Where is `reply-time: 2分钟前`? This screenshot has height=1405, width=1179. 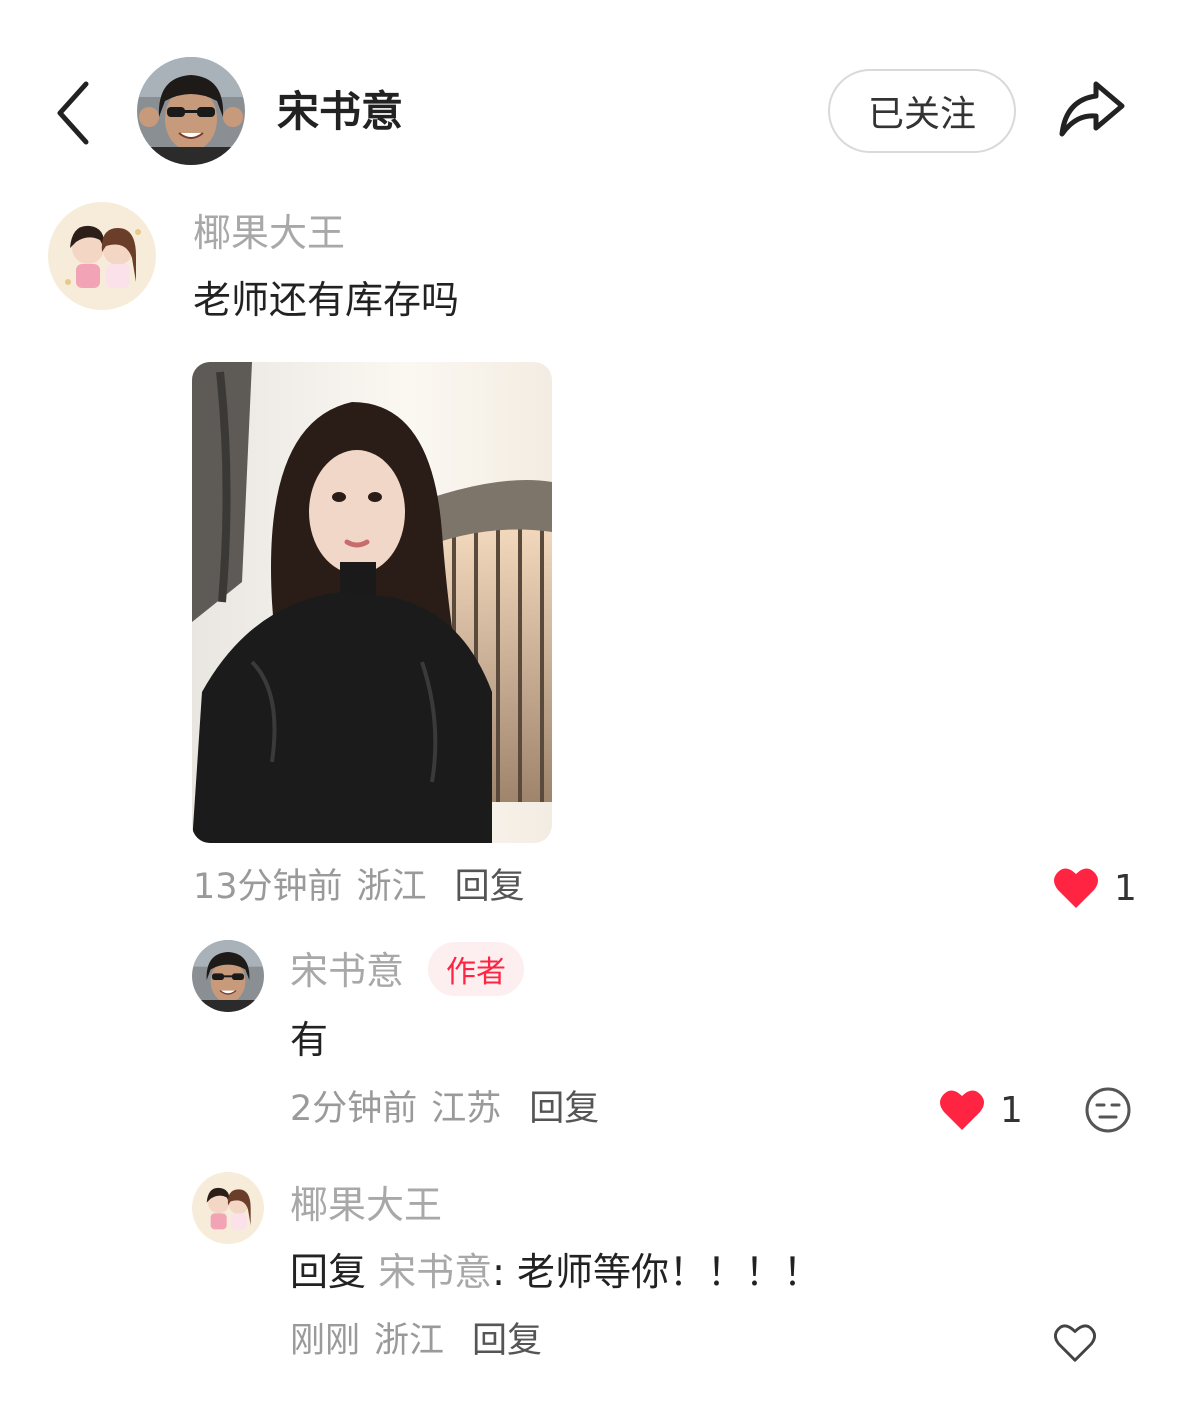 reply-time: 2分钟前 is located at coordinates (354, 1109).